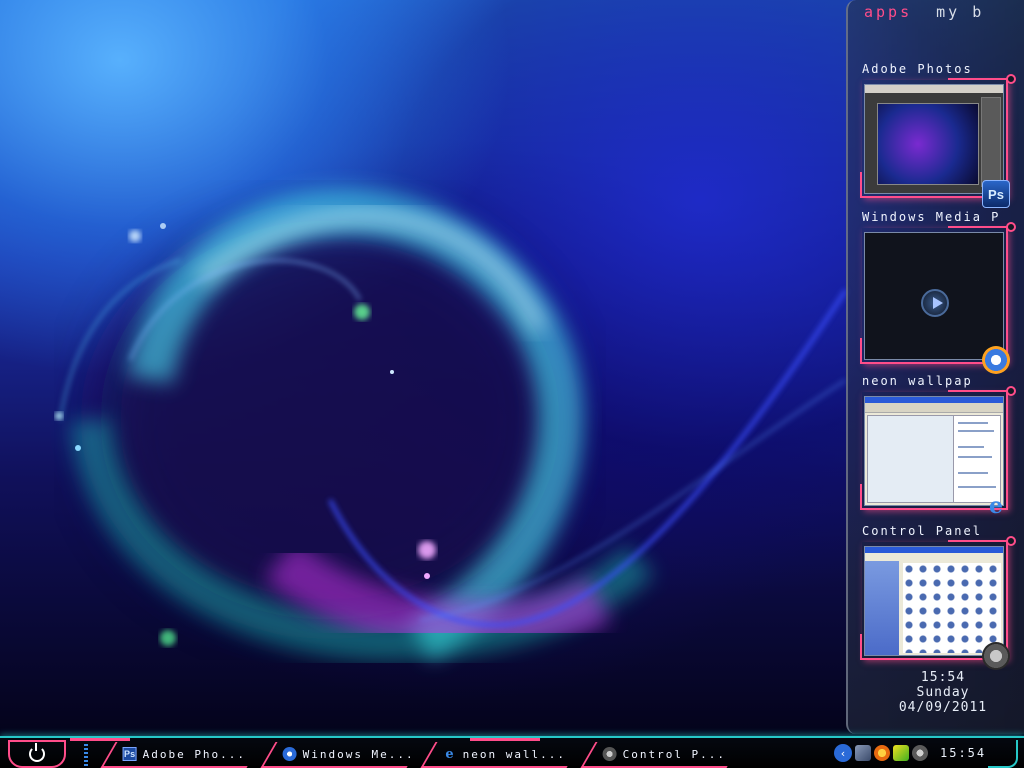 This screenshot has height=768, width=1024. Describe the element at coordinates (911, 459) in the screenshot. I see `thumbnail-page` at that location.